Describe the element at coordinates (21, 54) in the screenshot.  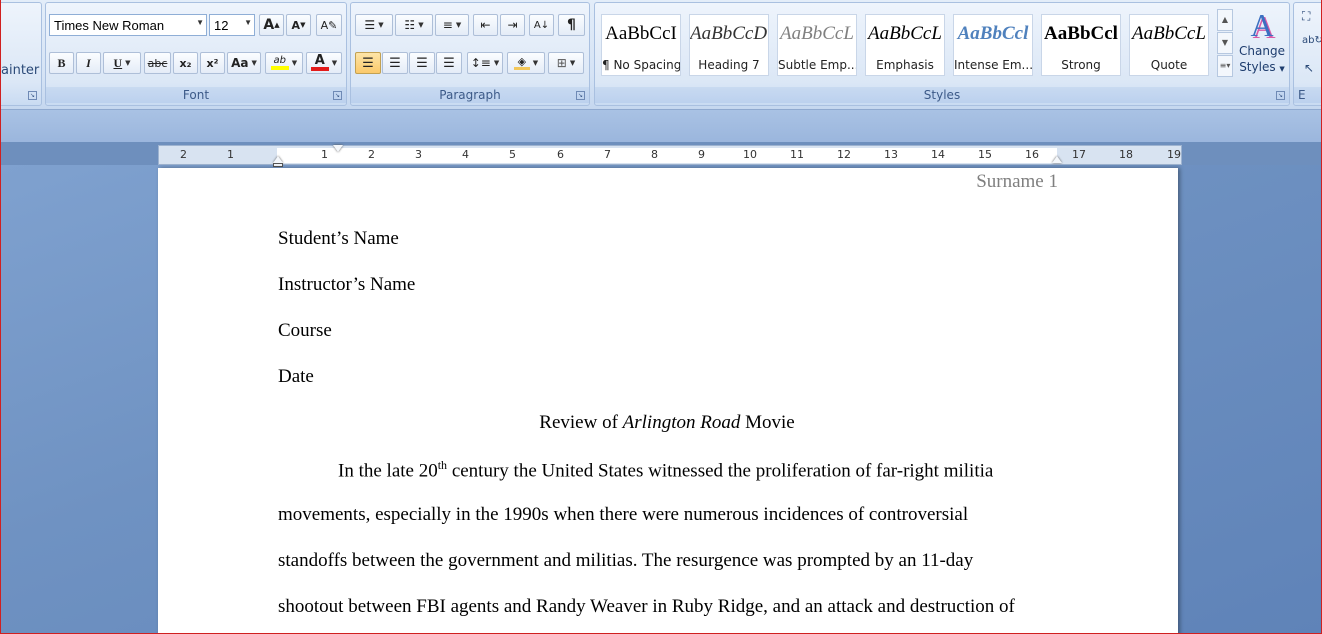
I see `clipboard-group: ainter ↘` at that location.